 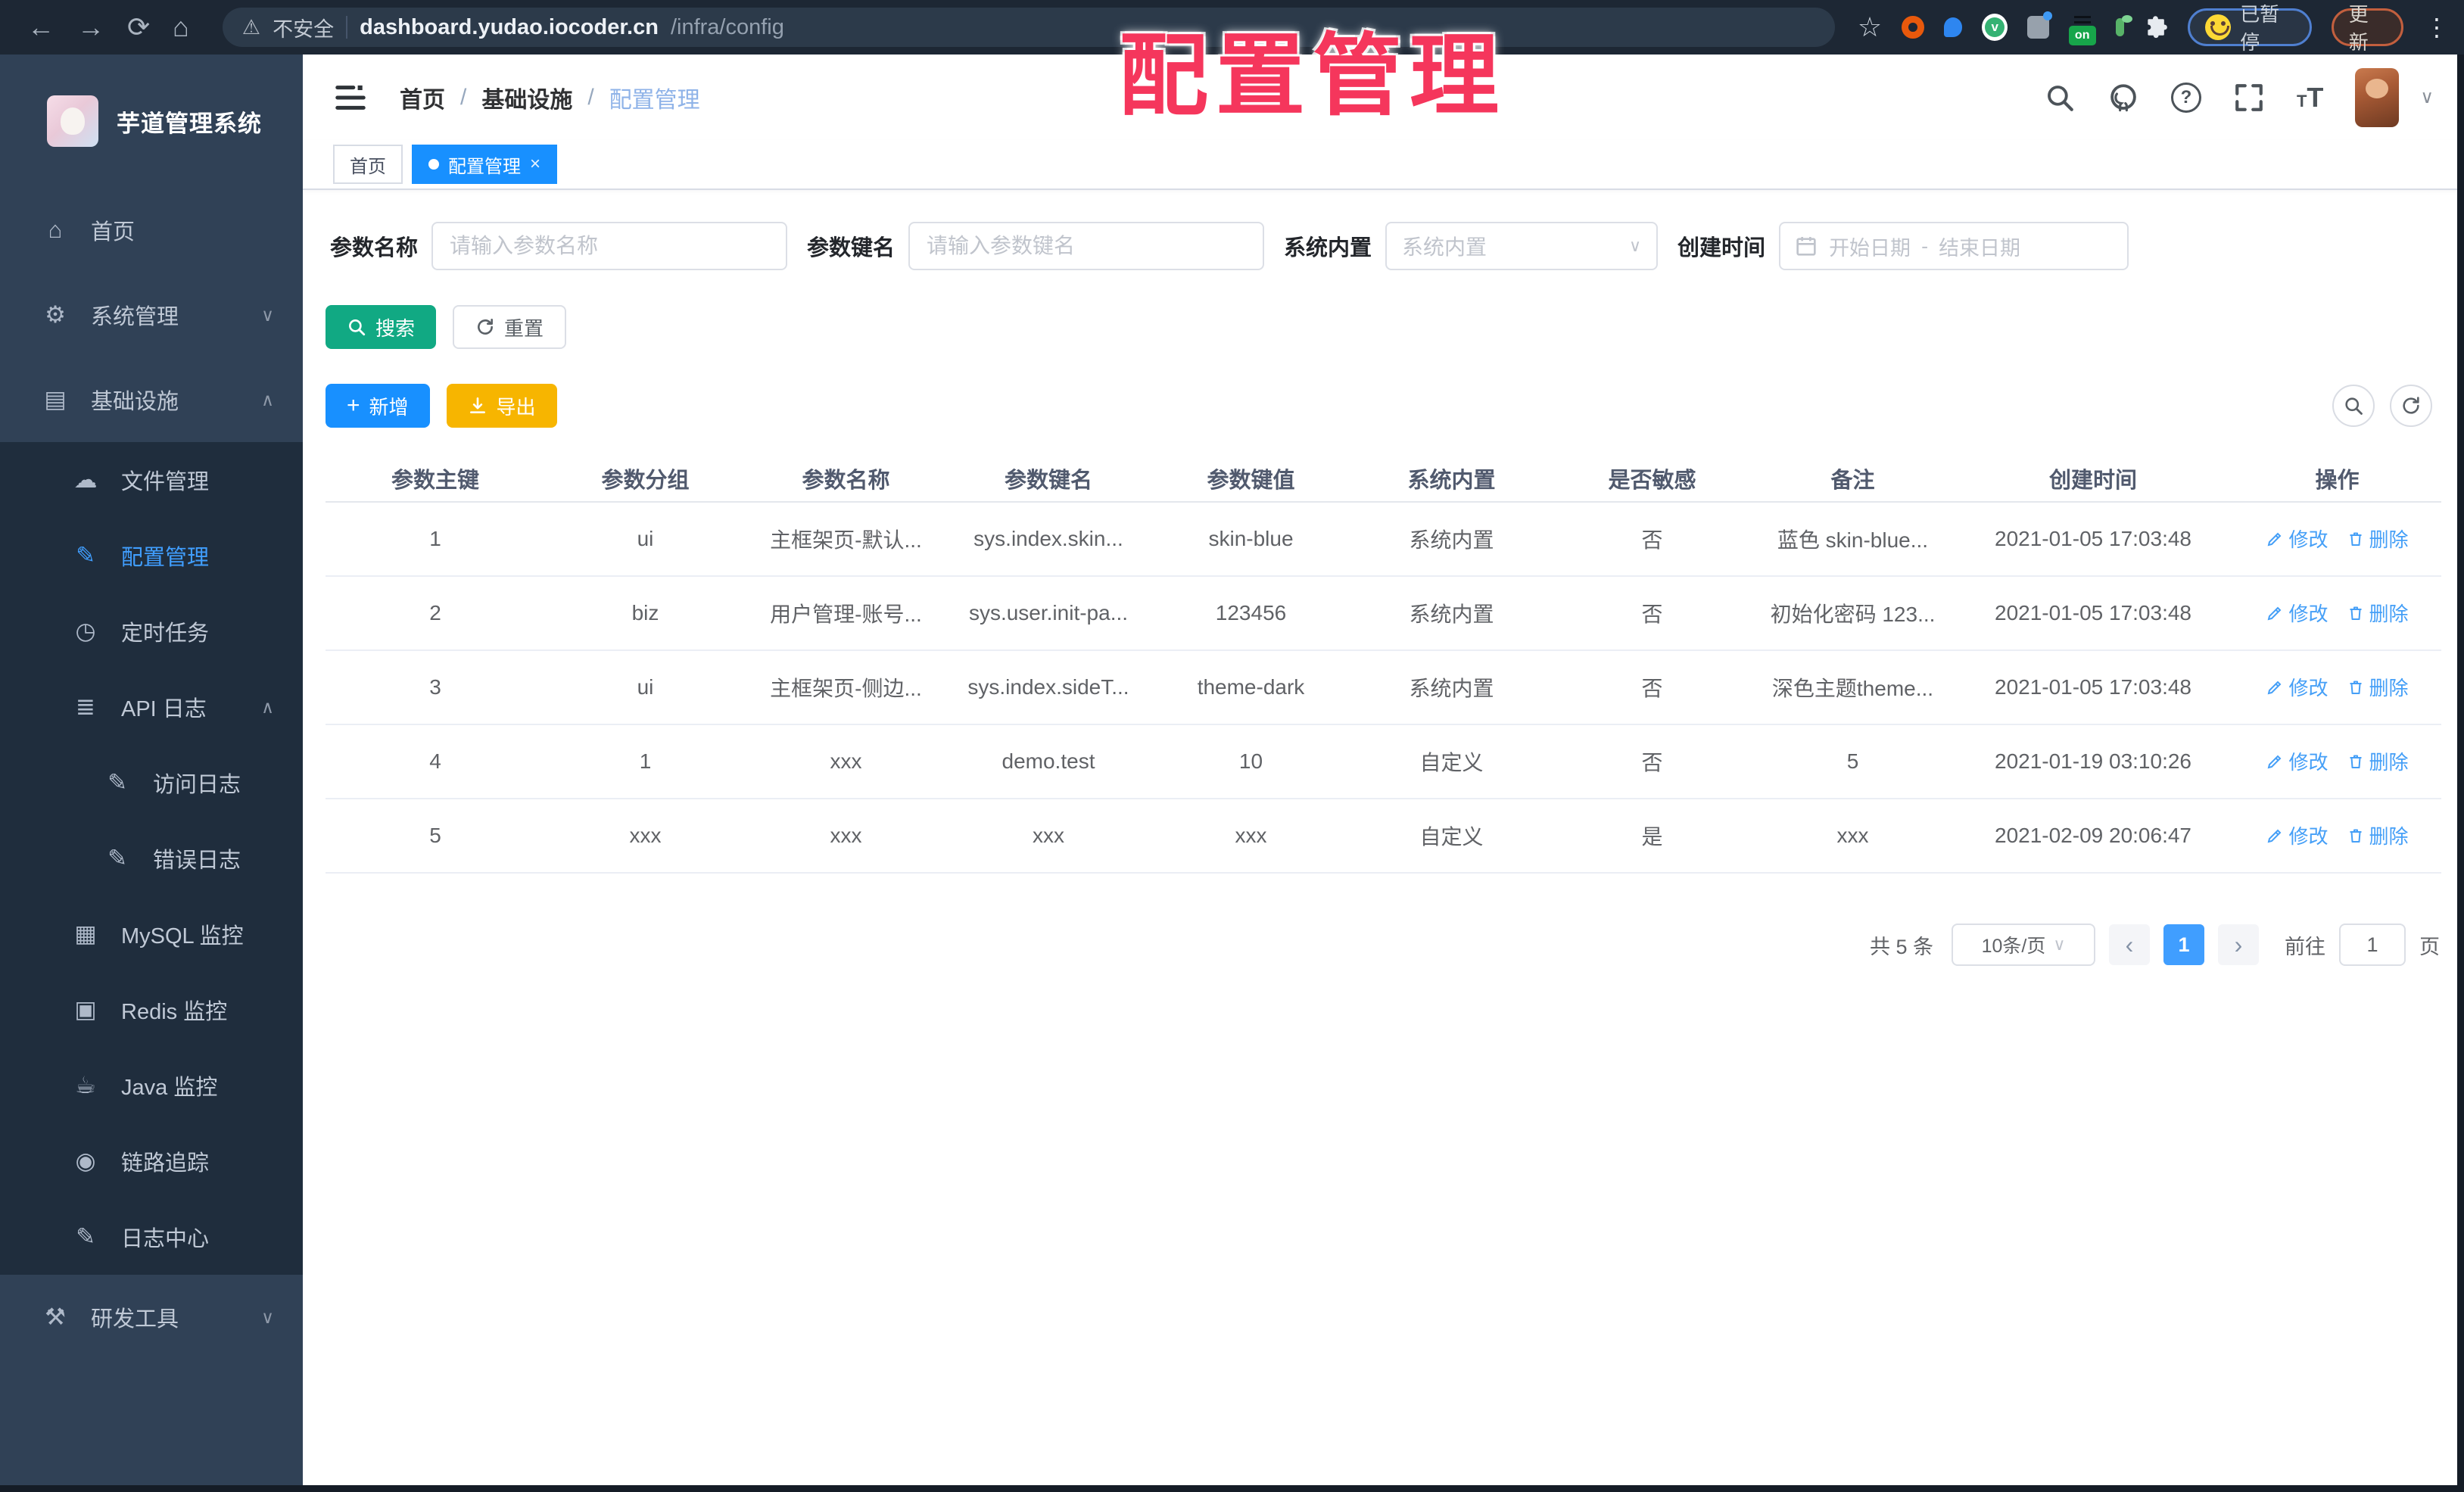 I want to click on bookmark-star-icon: ☆, so click(x=1870, y=27).